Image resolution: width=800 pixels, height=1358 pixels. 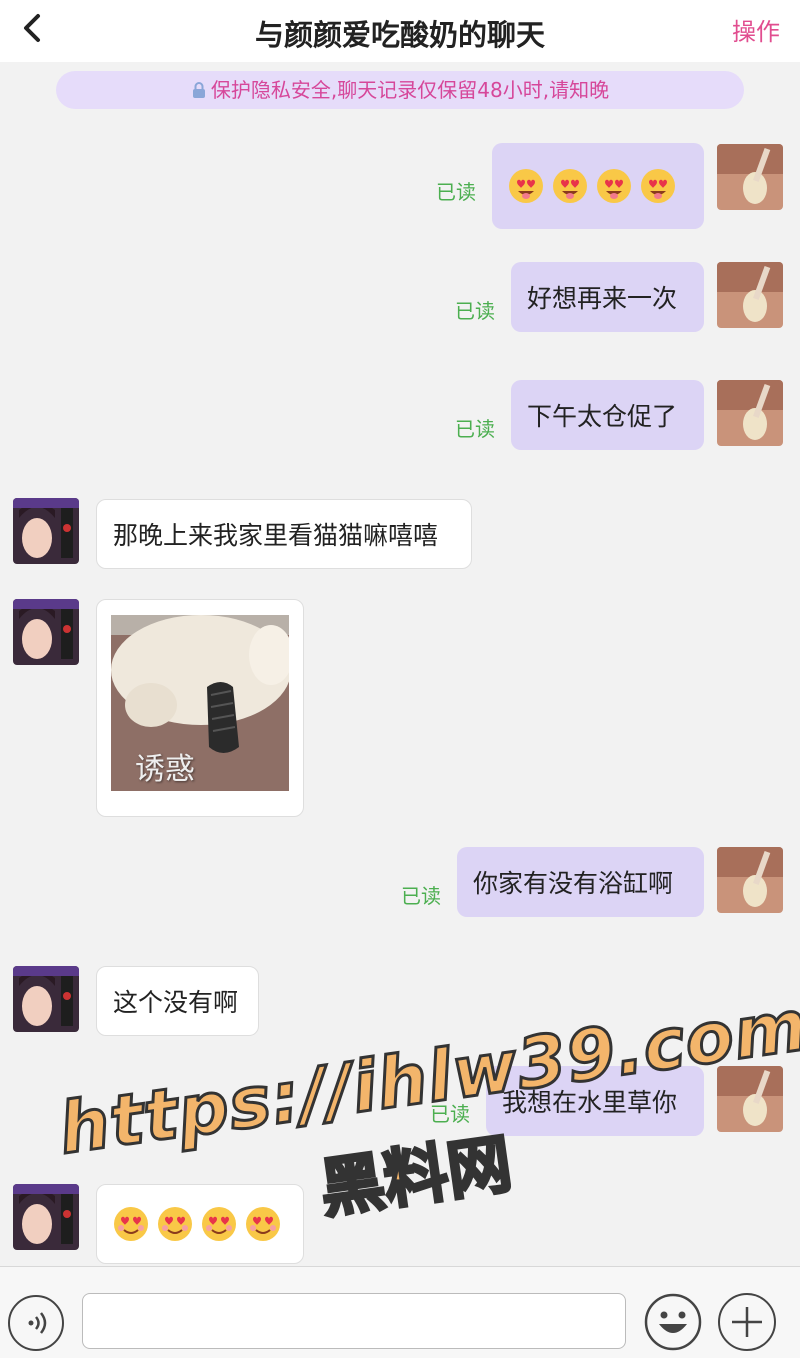 I want to click on action-menu-button: 操作, so click(x=756, y=29).